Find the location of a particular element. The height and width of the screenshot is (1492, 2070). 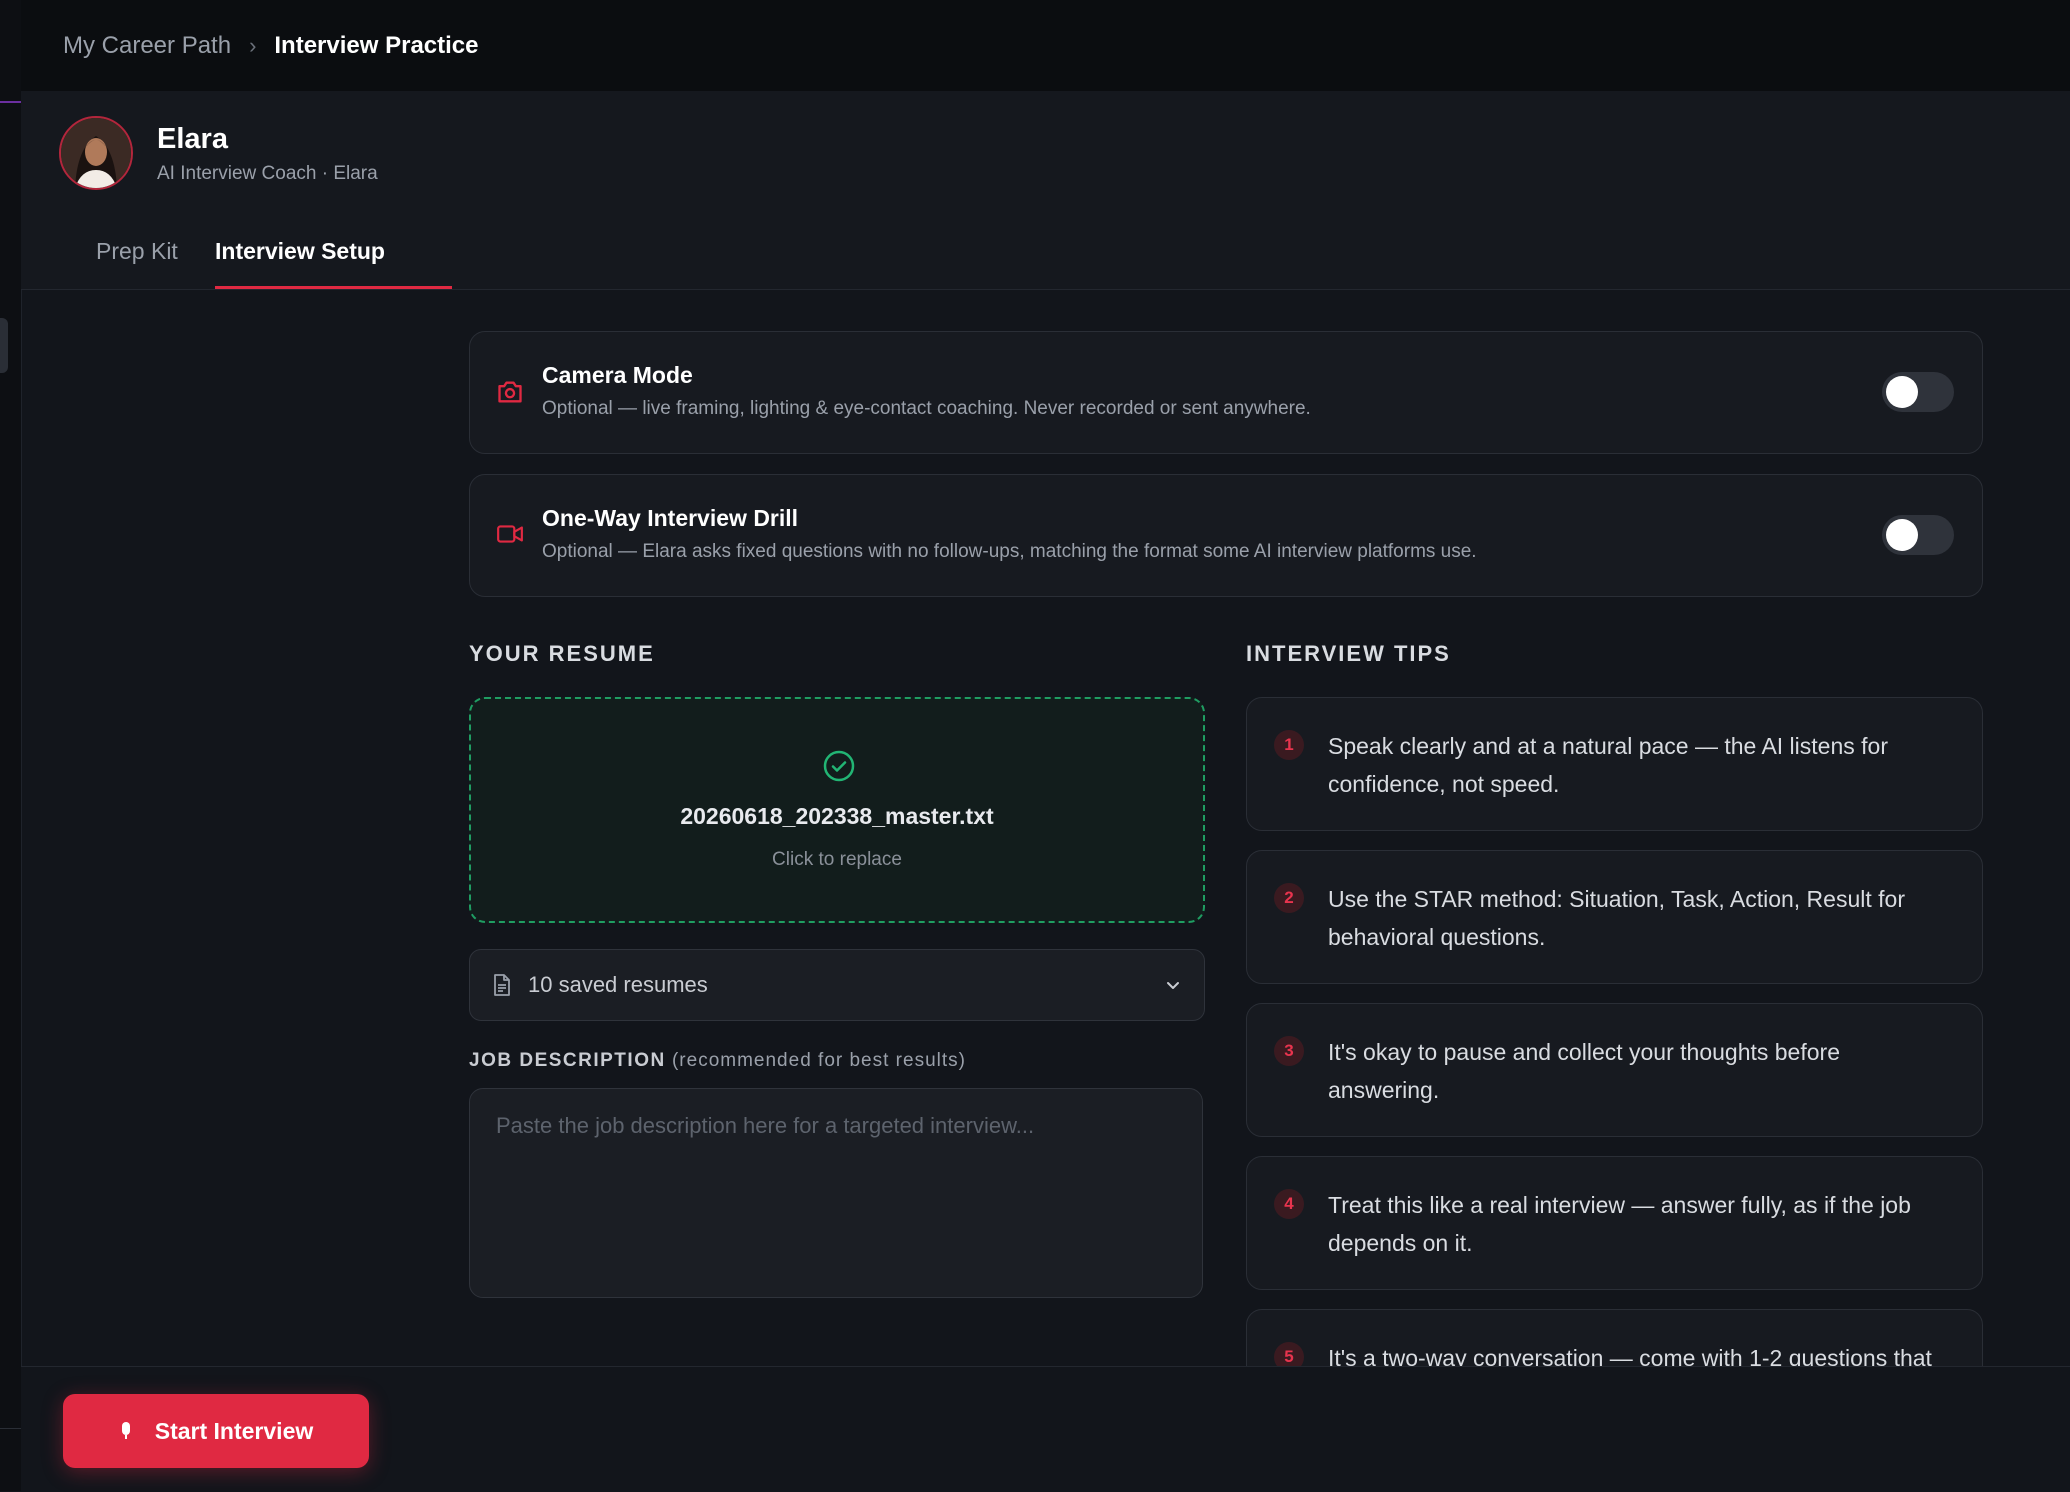

document-icon is located at coordinates (502, 987).